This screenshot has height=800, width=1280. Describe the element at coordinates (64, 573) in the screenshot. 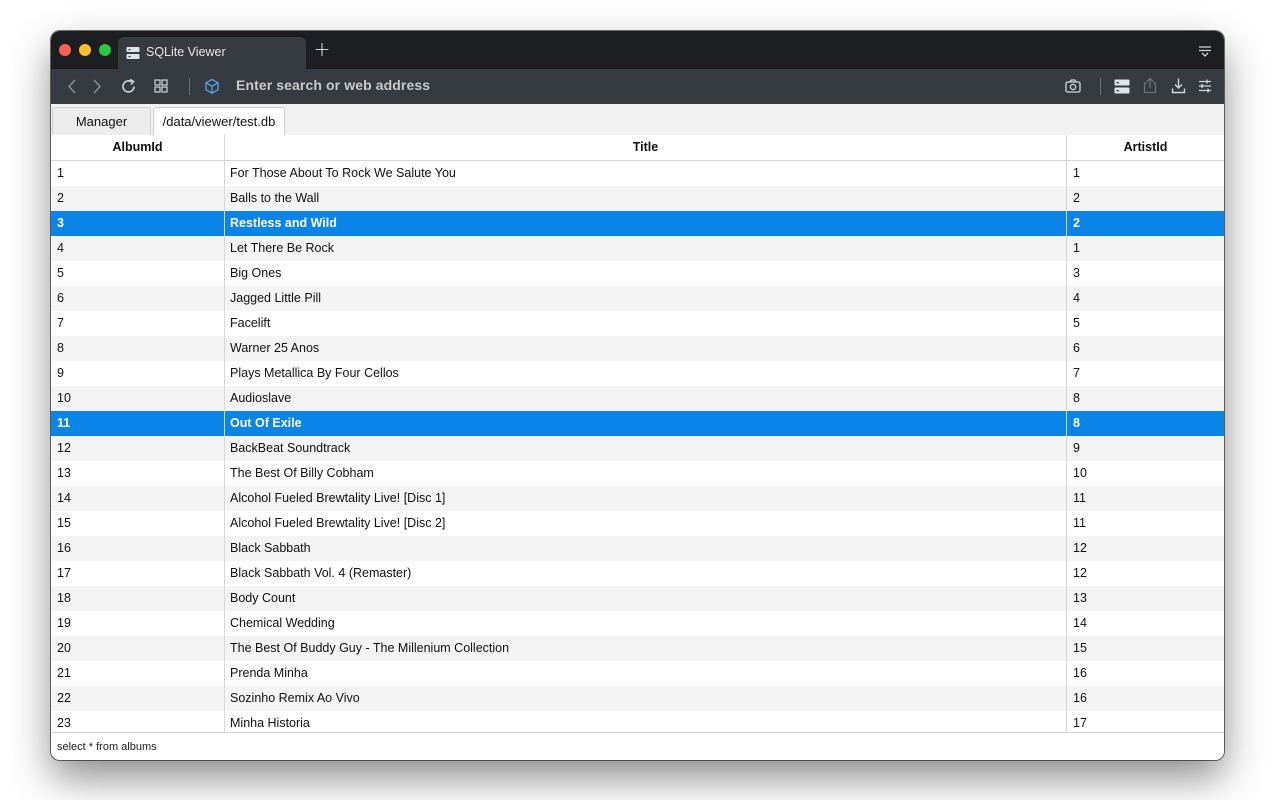

I see `table-cell-albumid: 17` at that location.